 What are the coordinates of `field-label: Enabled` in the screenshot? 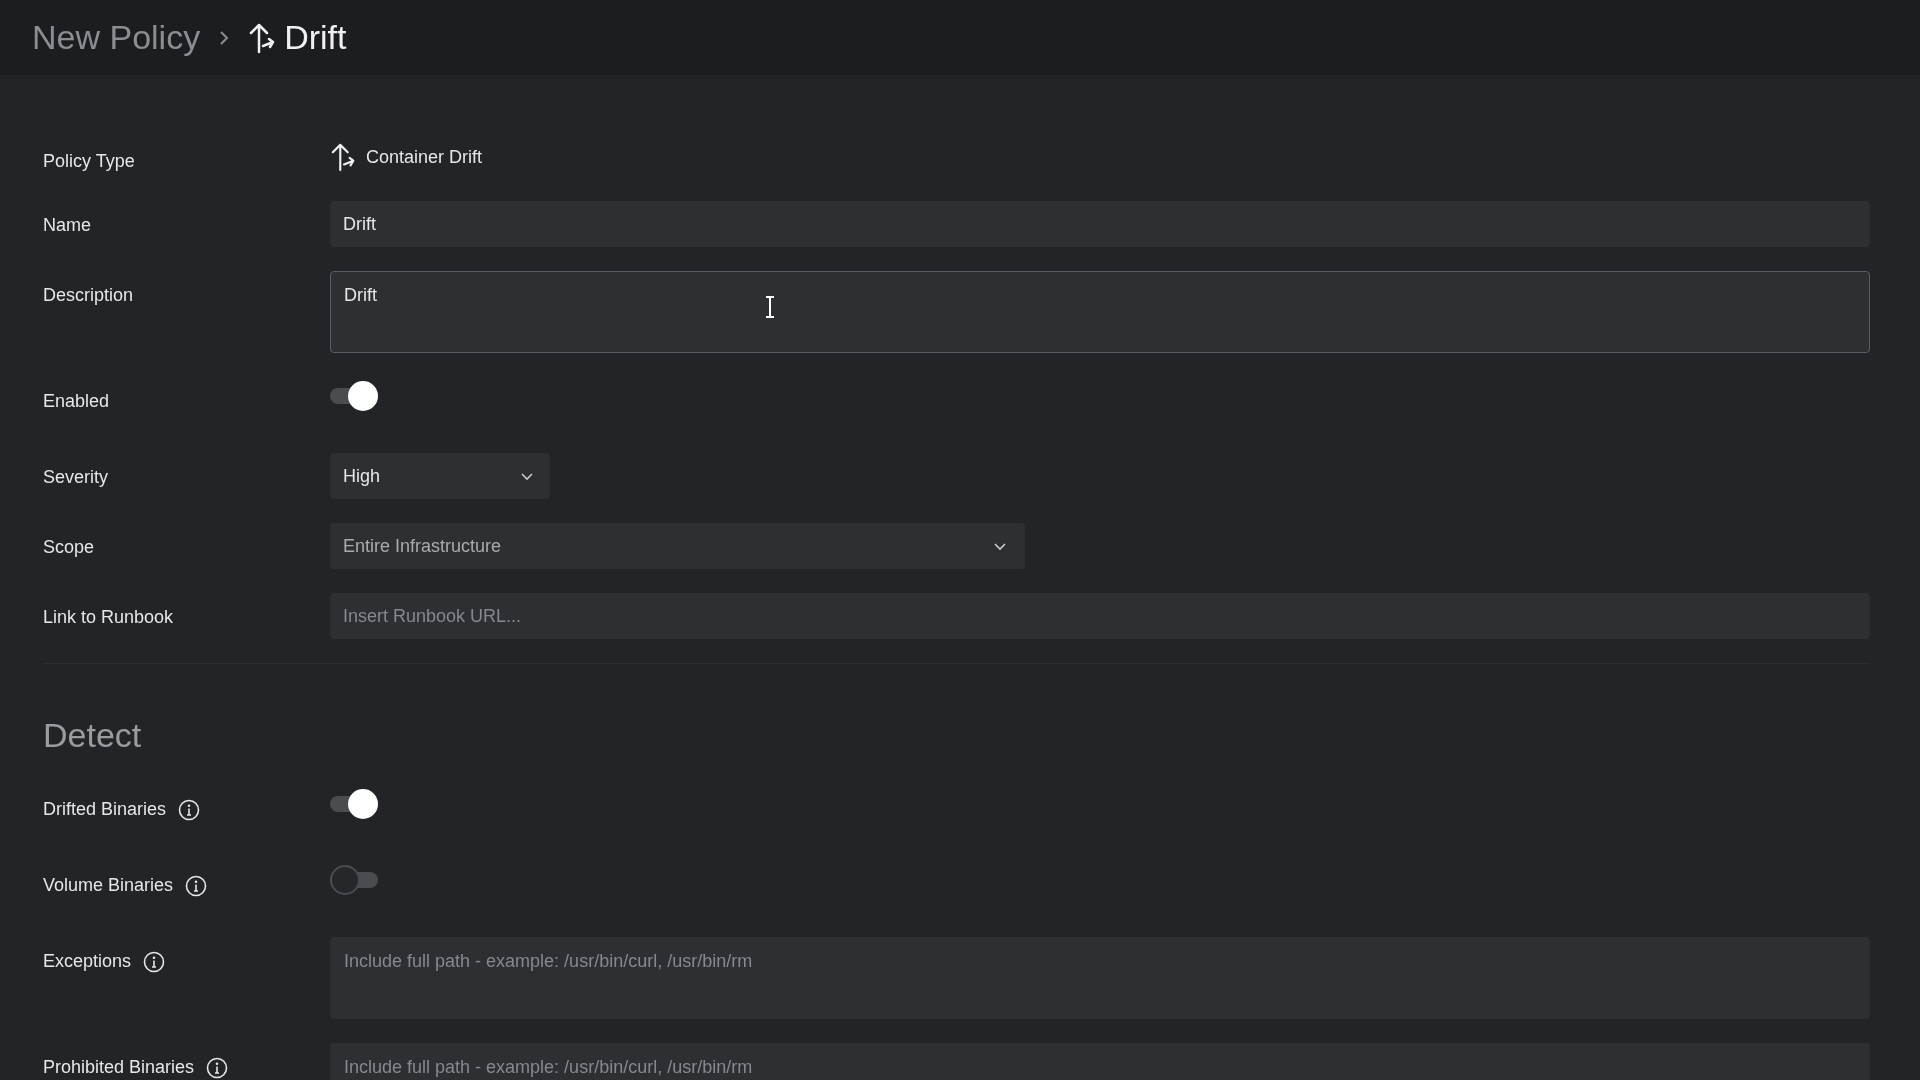 It's located at (76, 401).